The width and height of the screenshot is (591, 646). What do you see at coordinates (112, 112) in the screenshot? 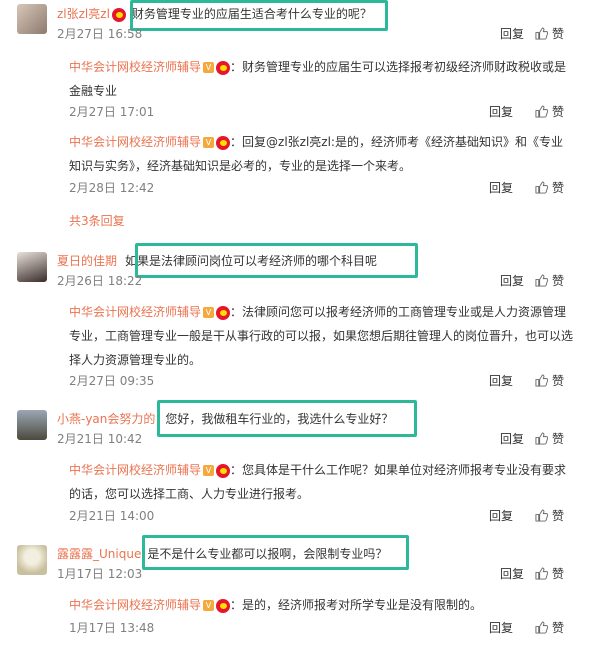
I see `reply-time: 2月27日 17:01` at bounding box center [112, 112].